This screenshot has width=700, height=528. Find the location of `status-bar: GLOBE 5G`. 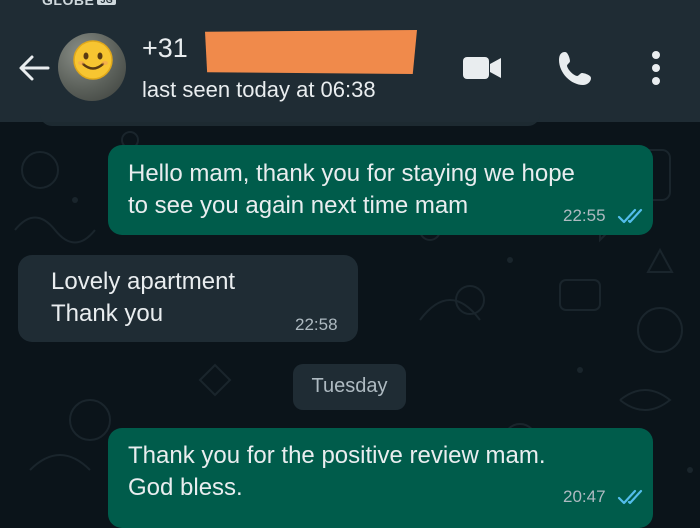

status-bar: GLOBE 5G is located at coordinates (79, 4).